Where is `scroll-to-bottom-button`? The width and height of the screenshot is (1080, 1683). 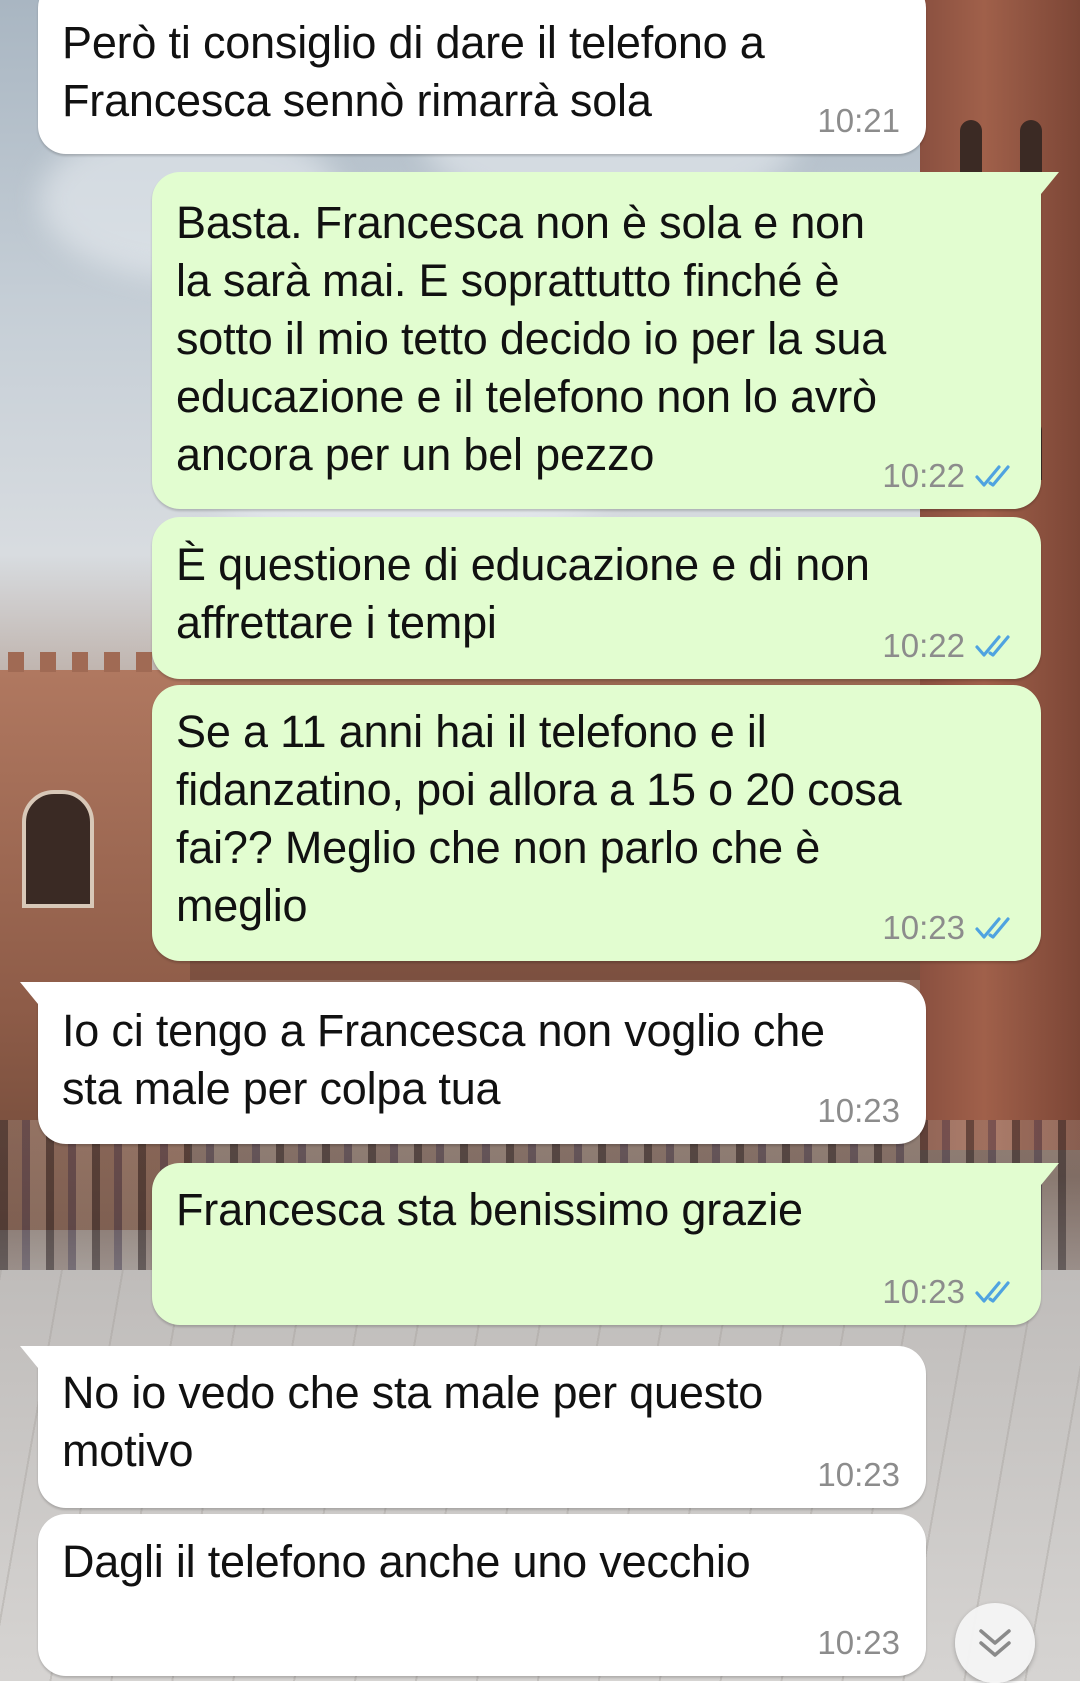 scroll-to-bottom-button is located at coordinates (995, 1643).